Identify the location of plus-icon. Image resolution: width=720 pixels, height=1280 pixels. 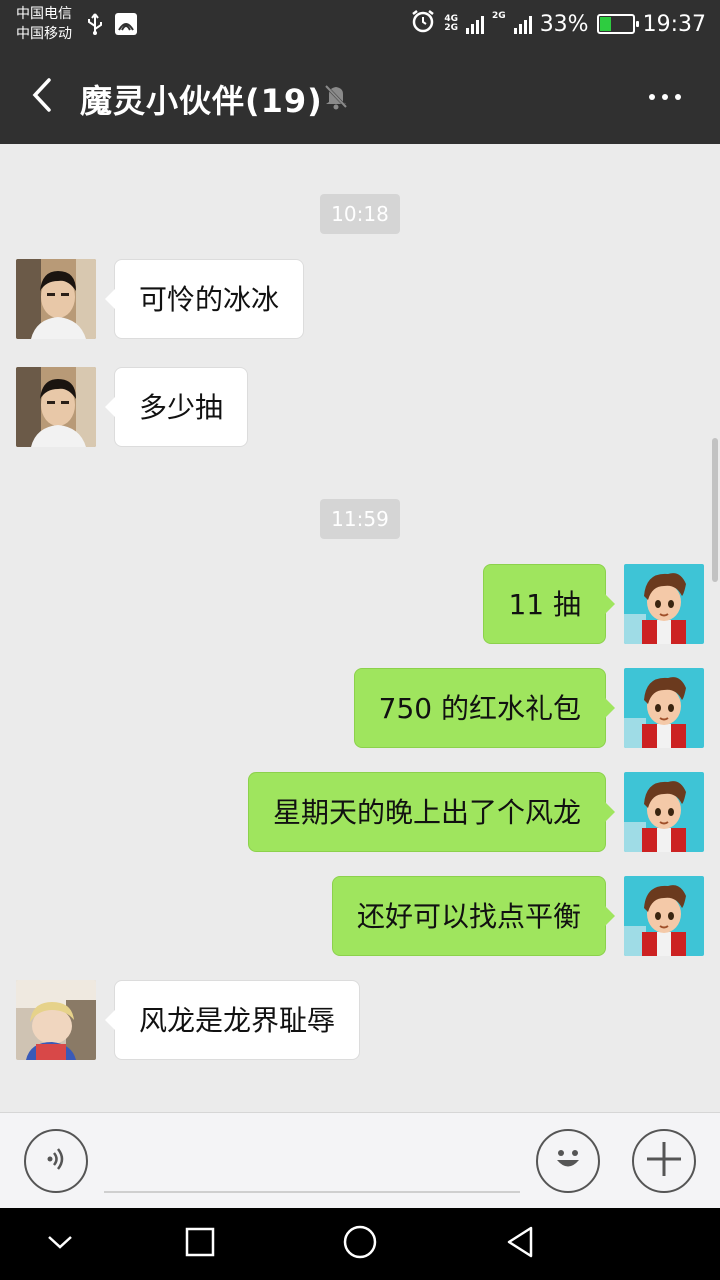
(664, 1161).